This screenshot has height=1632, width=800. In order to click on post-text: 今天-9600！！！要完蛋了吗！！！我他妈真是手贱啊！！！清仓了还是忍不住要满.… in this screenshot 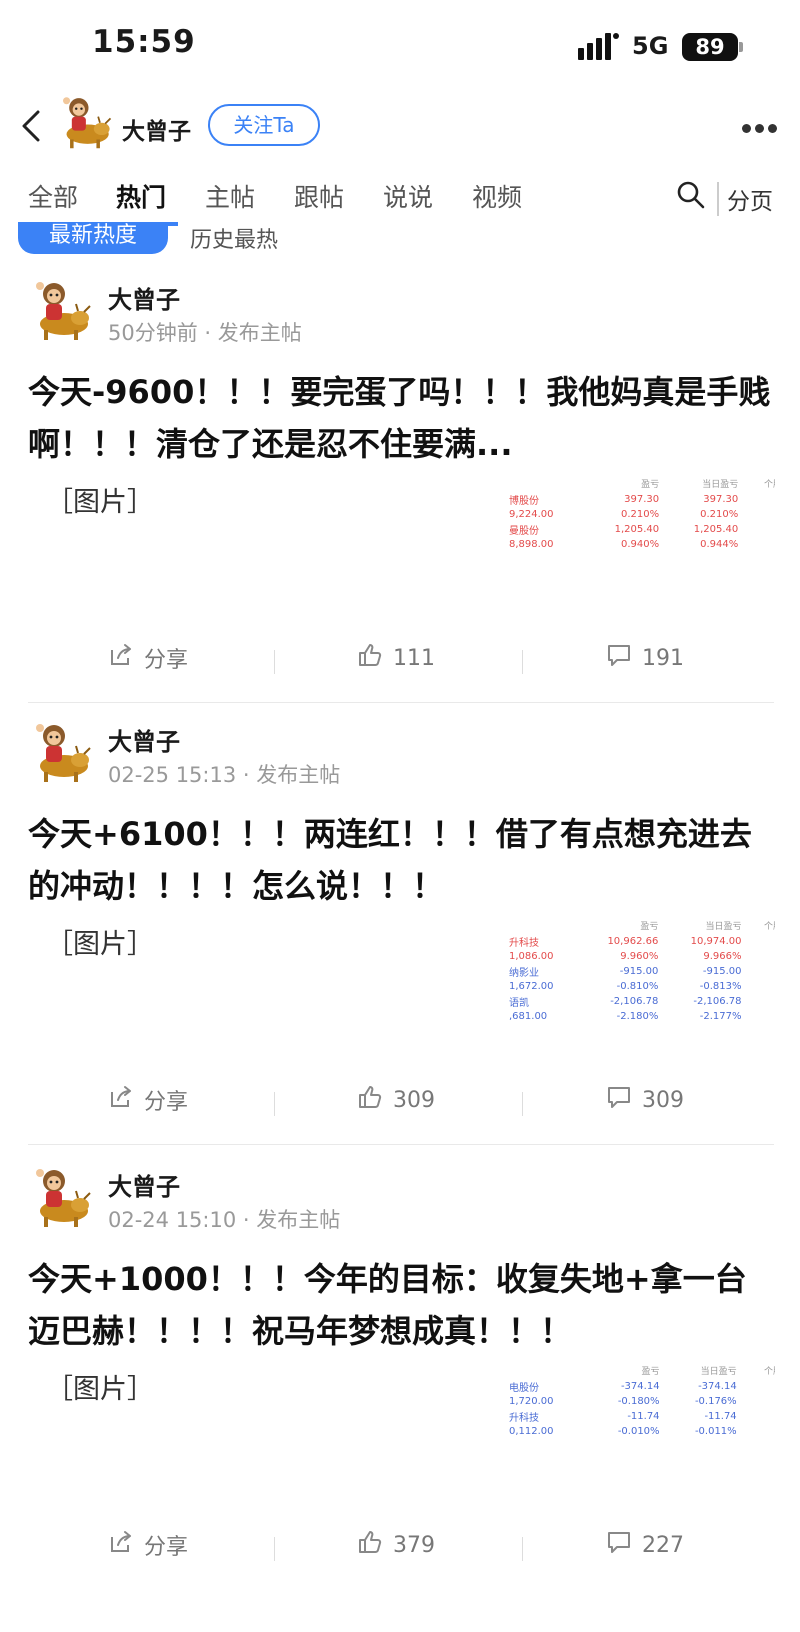, I will do `click(403, 418)`.